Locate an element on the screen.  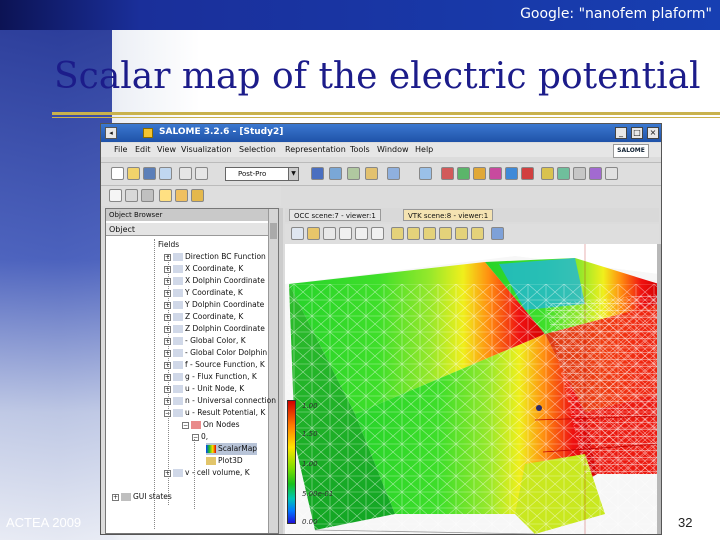
rotate-icon is located at coordinates (377, 233).